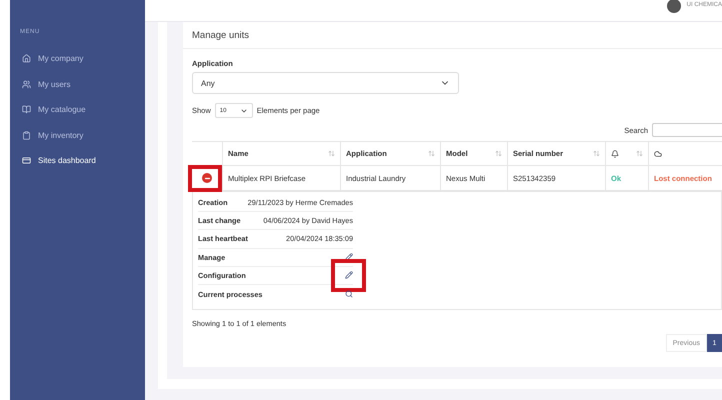  What do you see at coordinates (349, 294) in the screenshot?
I see `search-button` at bounding box center [349, 294].